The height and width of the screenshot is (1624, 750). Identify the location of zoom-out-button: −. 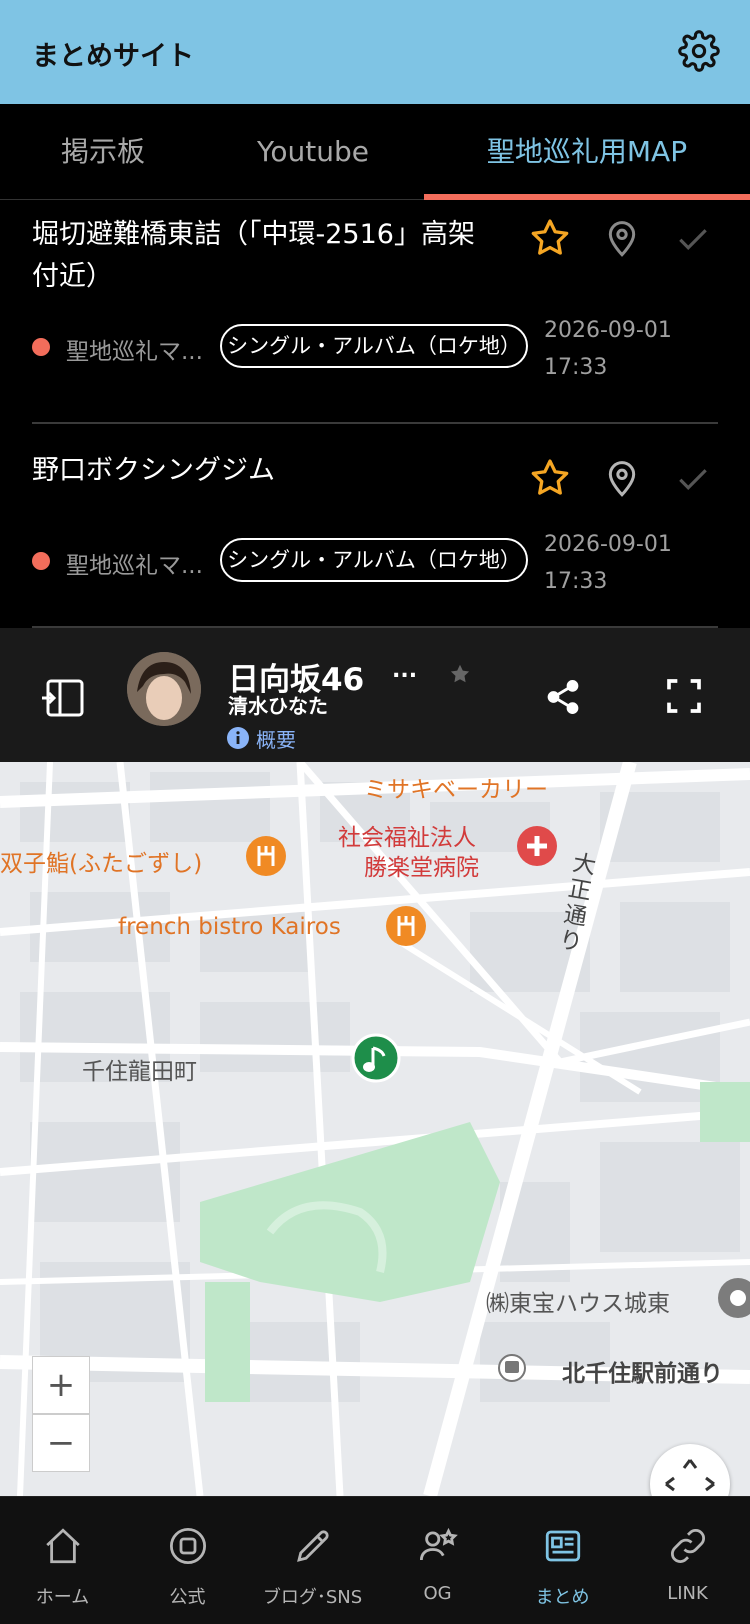
(61, 1443).